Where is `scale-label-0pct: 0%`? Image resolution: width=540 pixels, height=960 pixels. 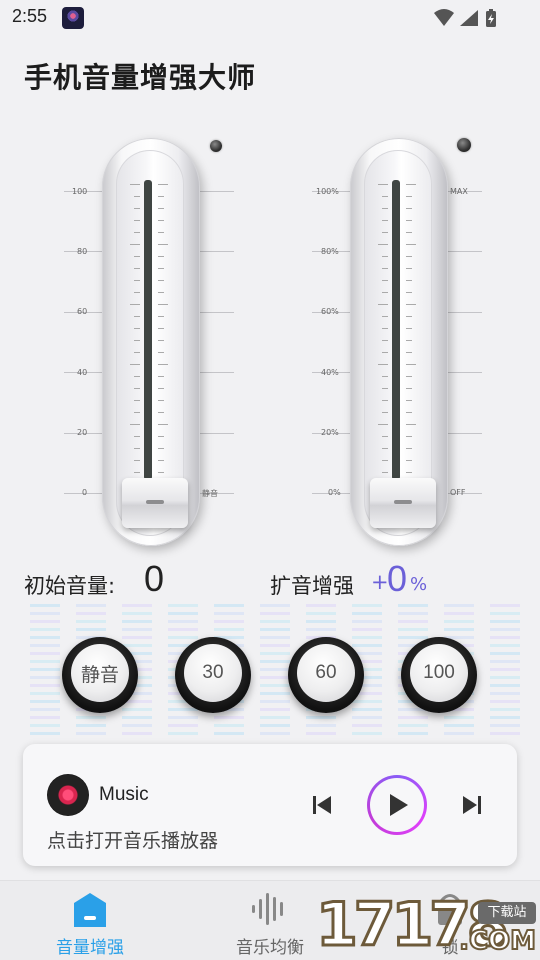 scale-label-0pct: 0% is located at coordinates (334, 492).